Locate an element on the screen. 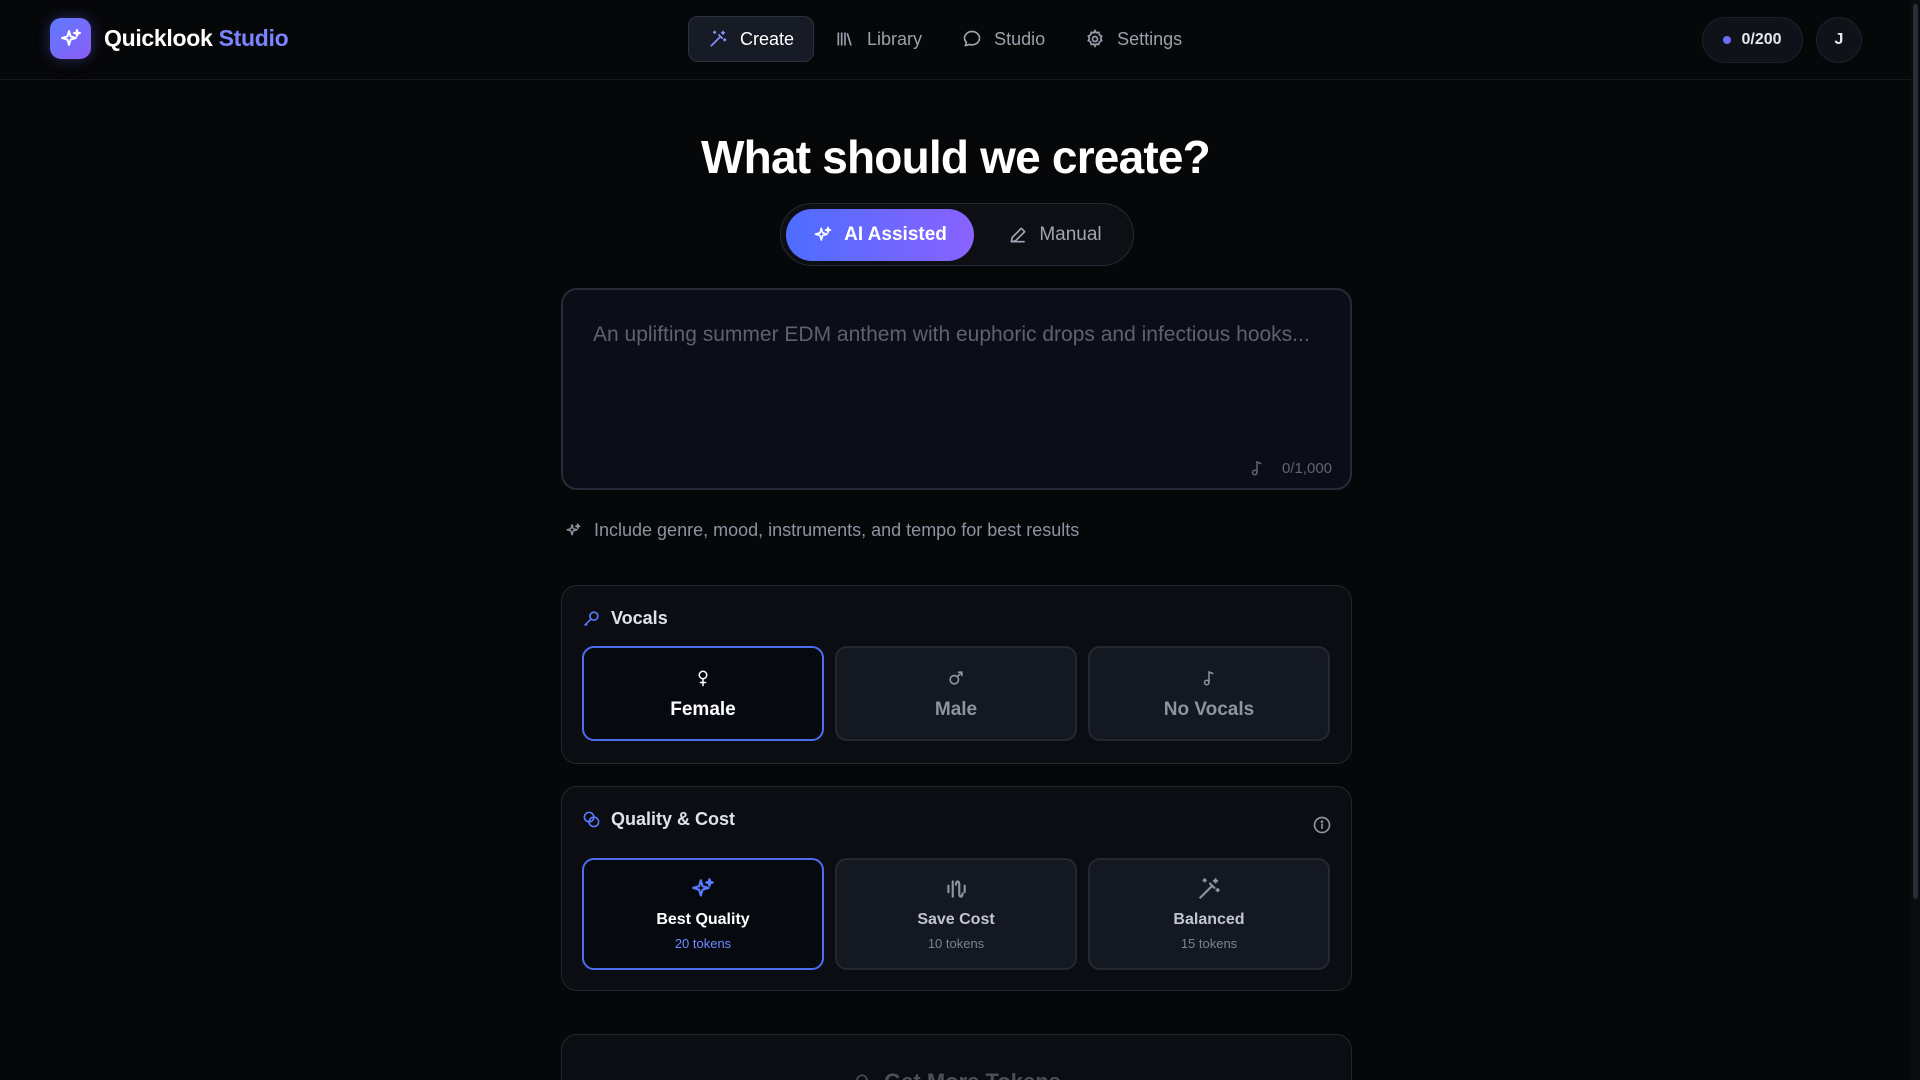 The height and width of the screenshot is (1080, 1920). vocal-option-male: Male is located at coordinates (956, 693).